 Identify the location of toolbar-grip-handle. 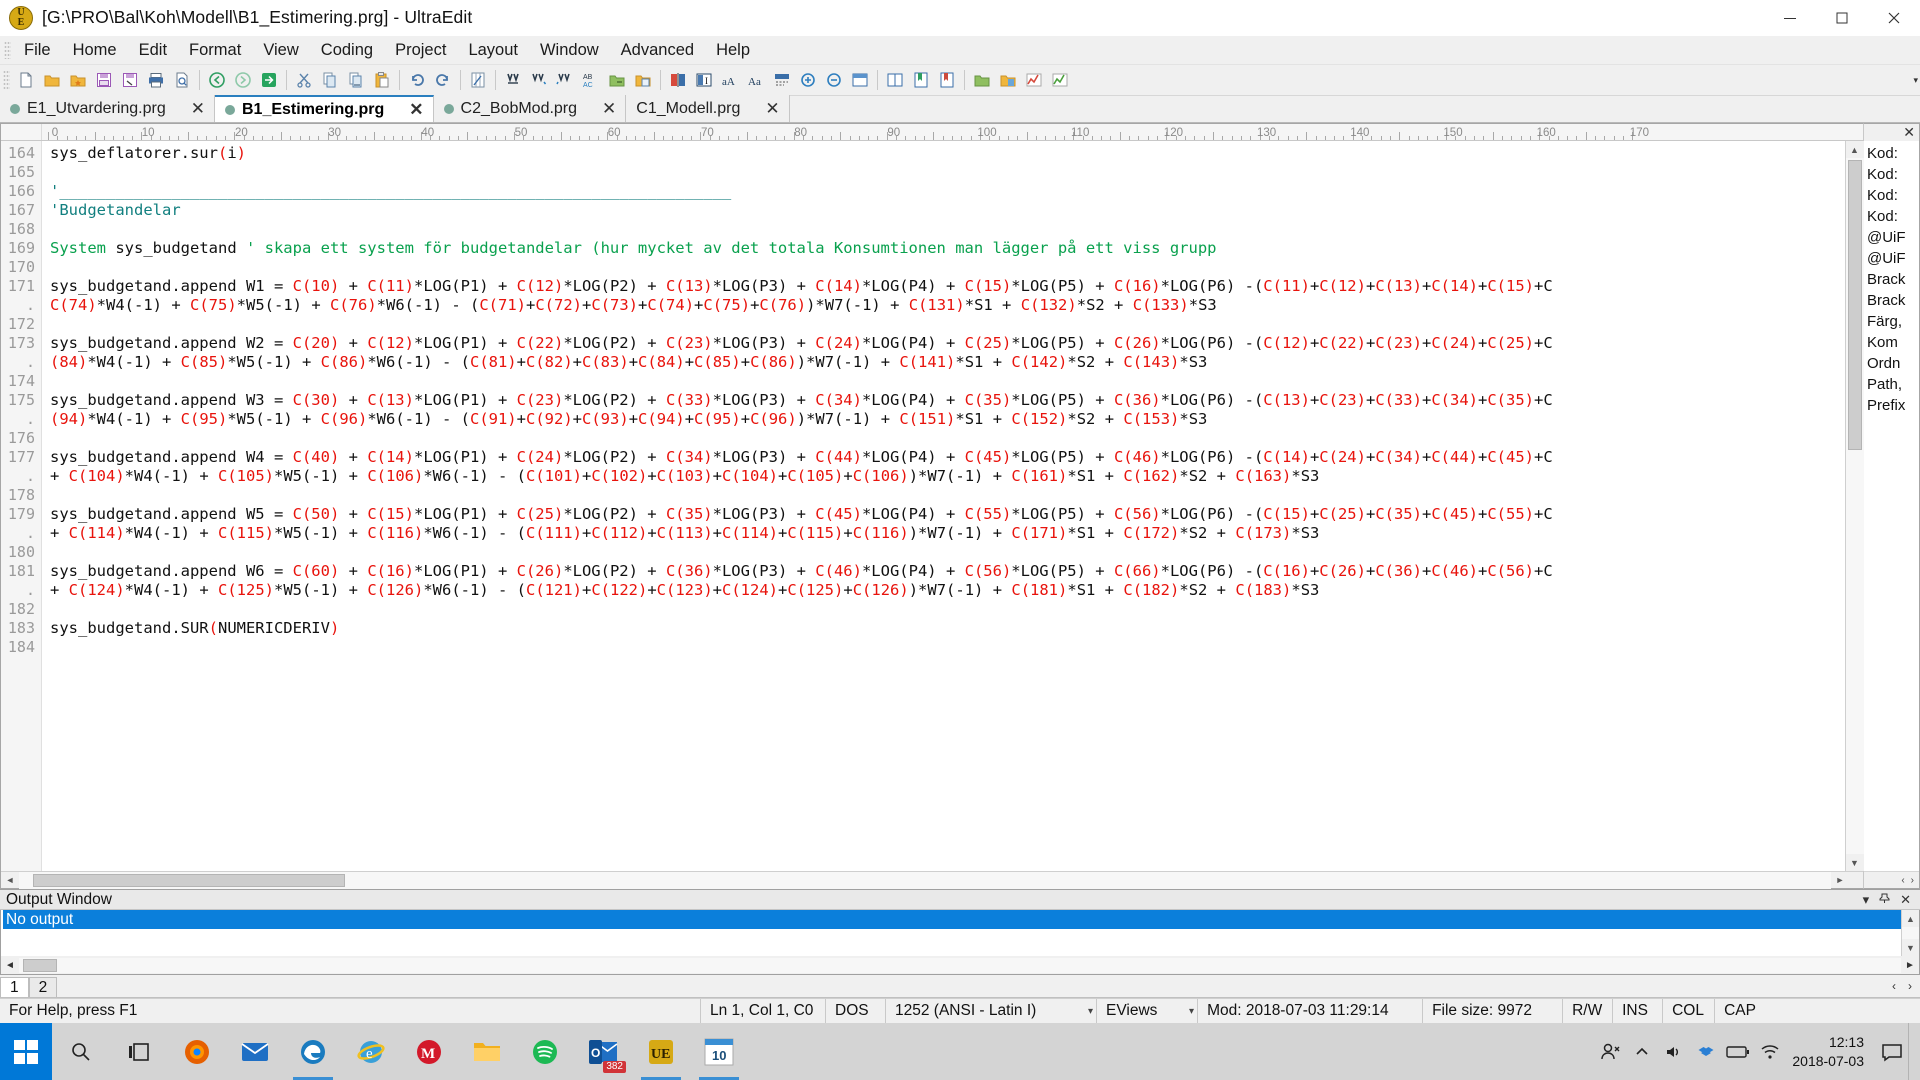
(6, 80).